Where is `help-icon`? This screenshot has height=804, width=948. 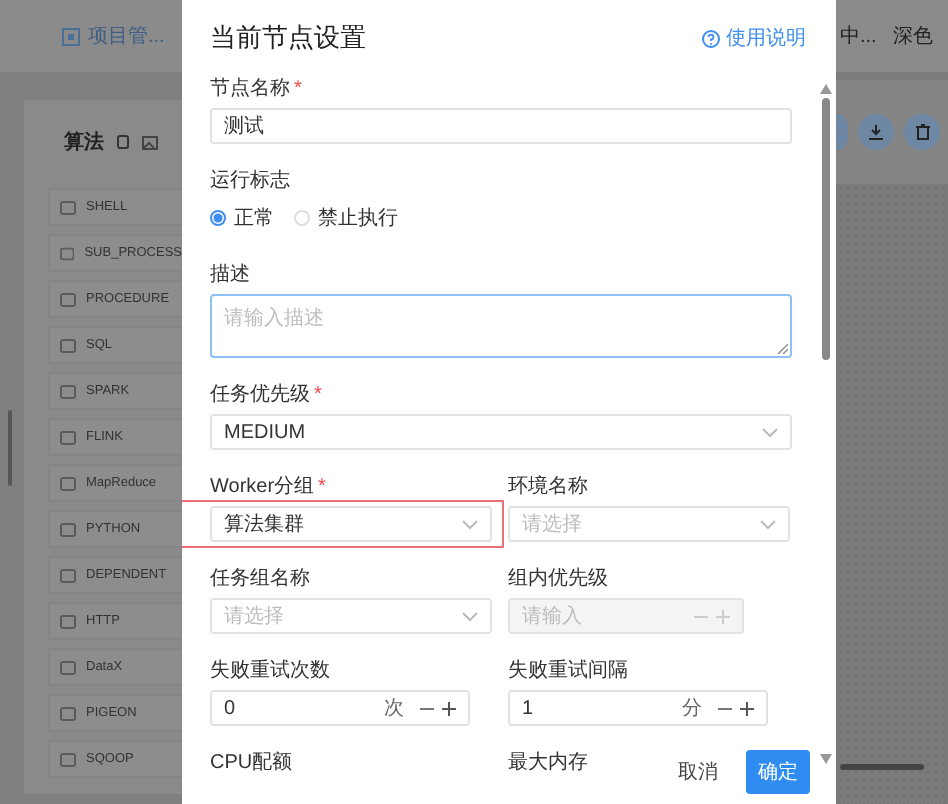 help-icon is located at coordinates (711, 38).